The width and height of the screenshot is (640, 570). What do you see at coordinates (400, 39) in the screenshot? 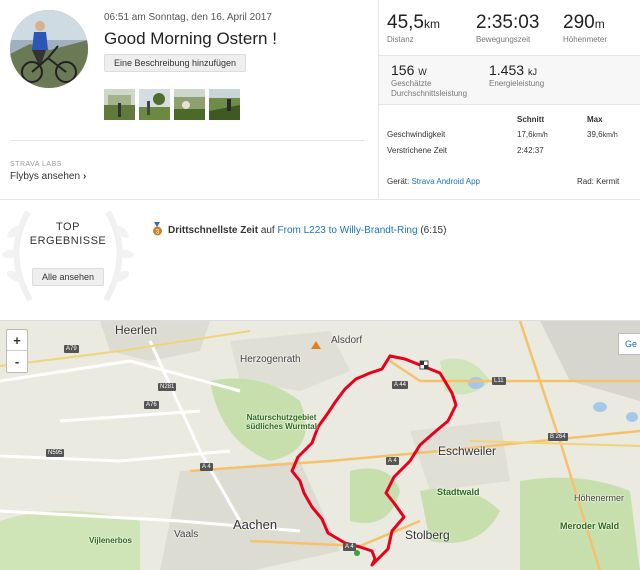
I see `distance-label: Distanz` at bounding box center [400, 39].